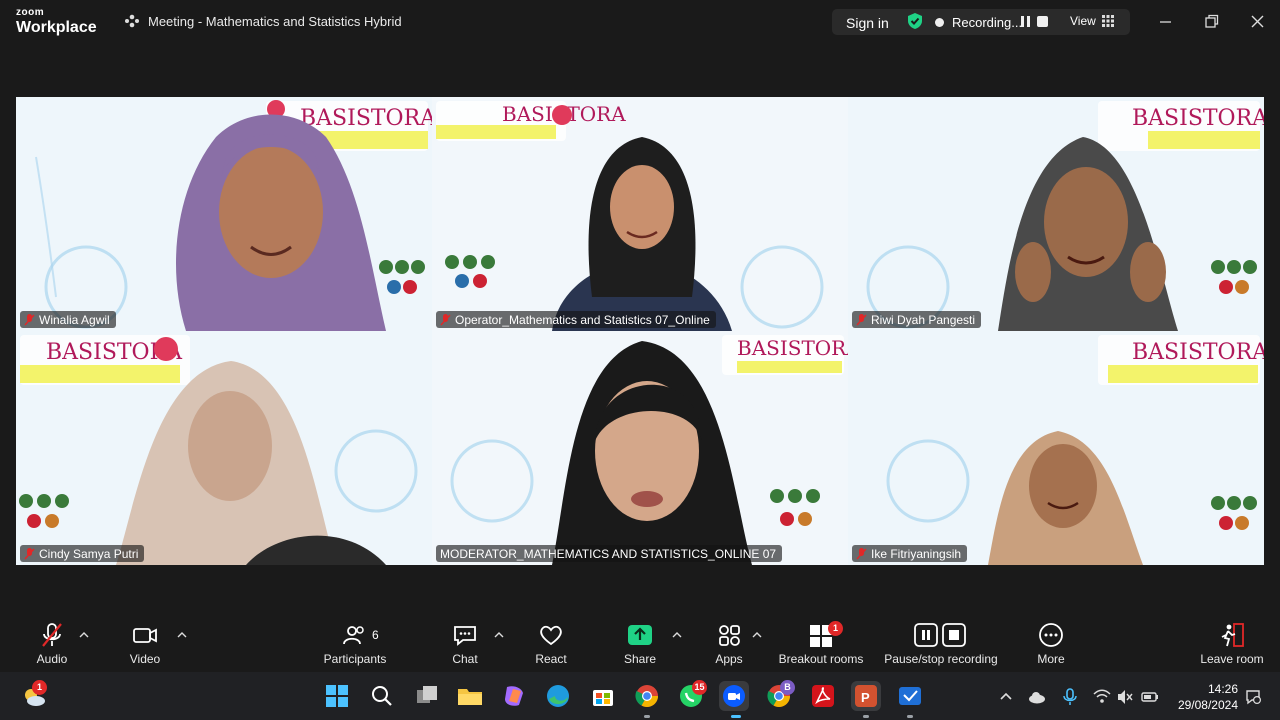 The width and height of the screenshot is (1280, 720). Describe the element at coordinates (792, 348) in the screenshot. I see `banner-logo: BASISTORA` at that location.